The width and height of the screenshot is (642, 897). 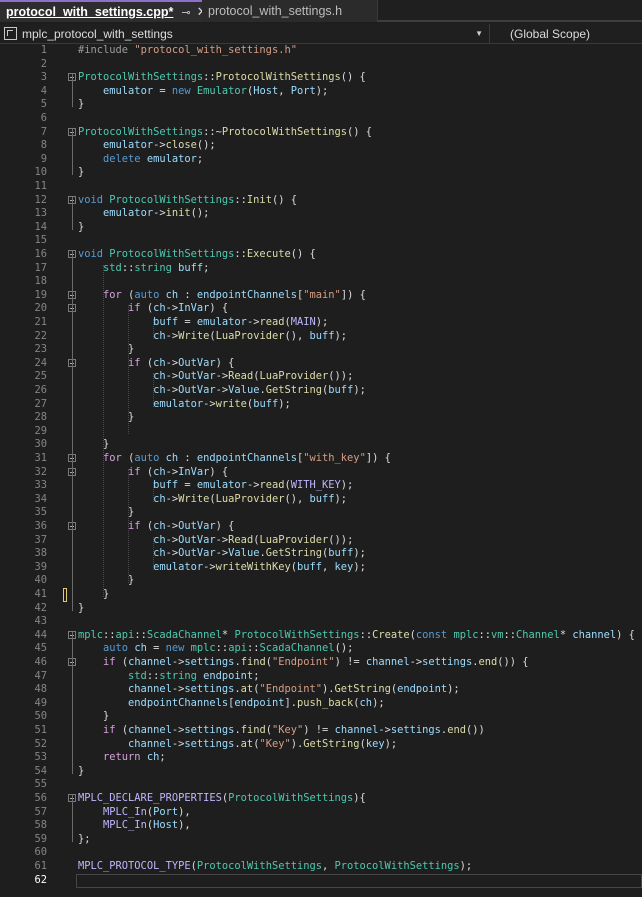 I want to click on code-line: 34 ch->Write(LuaProvider(), buff);, so click(x=321, y=500).